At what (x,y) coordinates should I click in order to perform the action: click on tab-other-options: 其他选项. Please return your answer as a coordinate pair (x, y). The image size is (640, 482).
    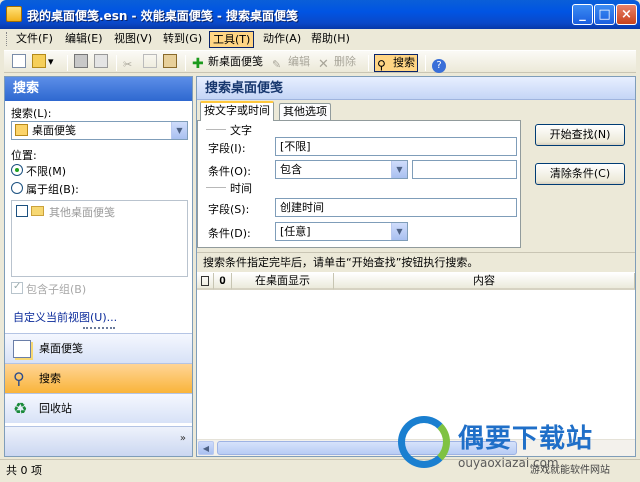
    Looking at the image, I should click on (305, 111).